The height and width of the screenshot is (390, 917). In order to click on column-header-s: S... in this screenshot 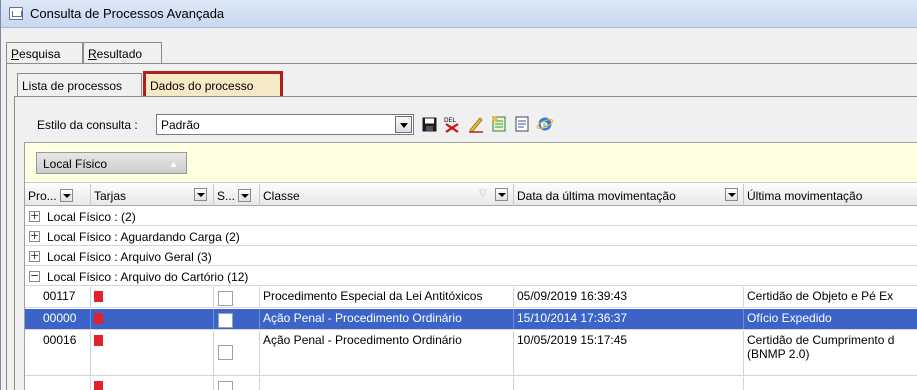, I will do `click(237, 195)`.